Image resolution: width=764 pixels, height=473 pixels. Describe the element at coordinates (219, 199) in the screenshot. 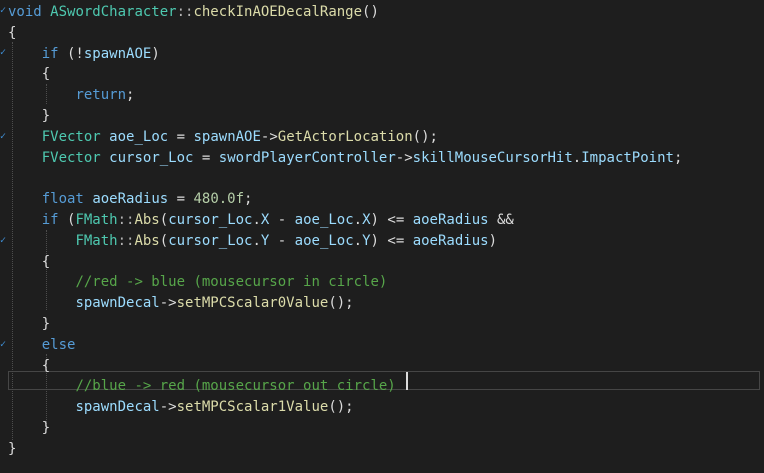

I see `code-token: 480.0f` at that location.